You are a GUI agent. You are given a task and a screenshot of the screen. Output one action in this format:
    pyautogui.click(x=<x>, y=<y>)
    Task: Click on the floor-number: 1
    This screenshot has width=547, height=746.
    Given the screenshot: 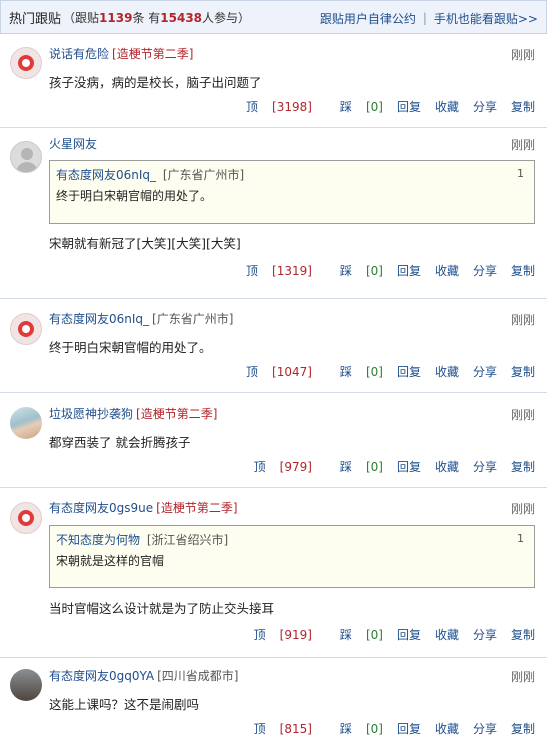 What is the action you would take?
    pyautogui.click(x=520, y=173)
    